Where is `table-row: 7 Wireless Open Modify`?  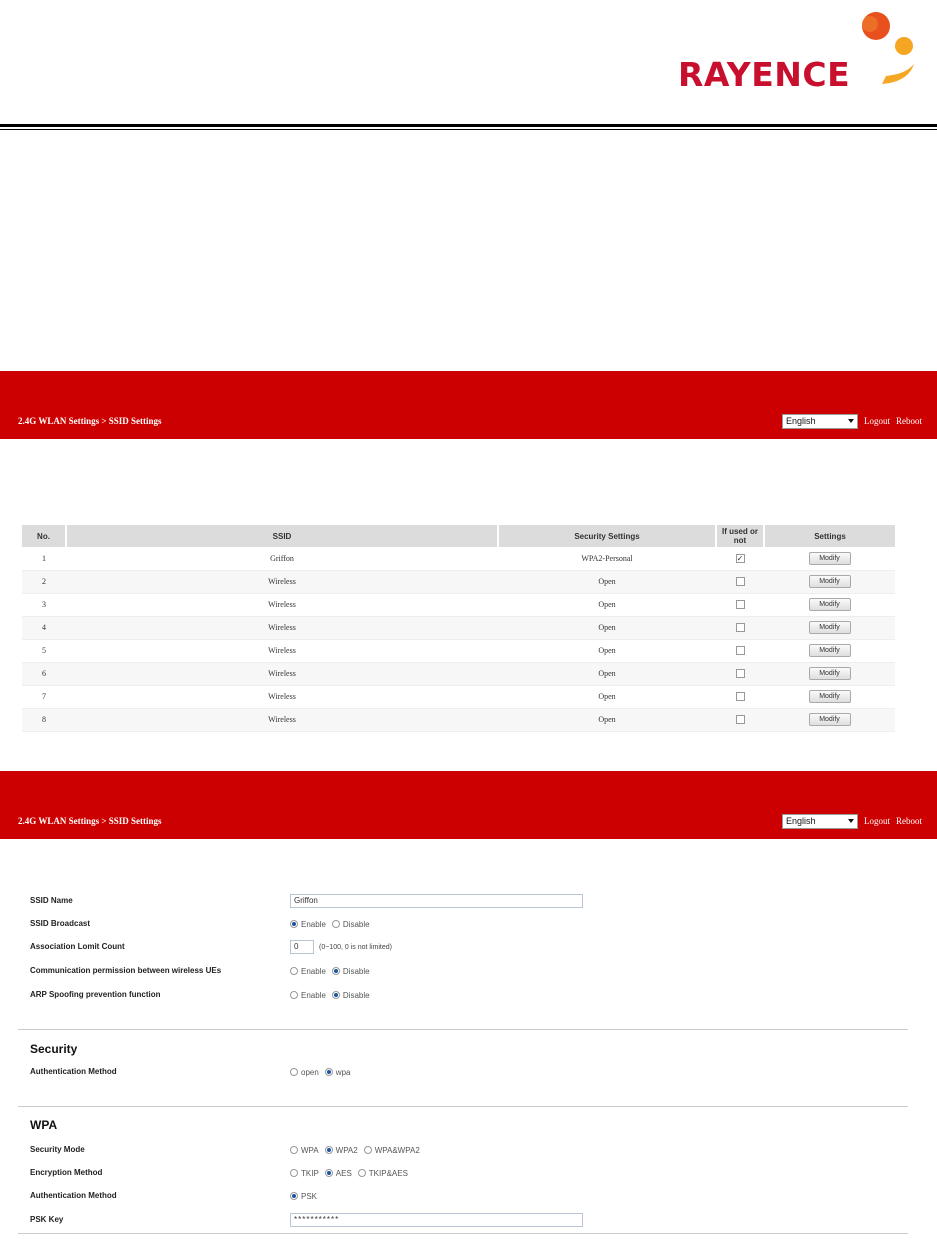 table-row: 7 Wireless Open Modify is located at coordinates (458, 697).